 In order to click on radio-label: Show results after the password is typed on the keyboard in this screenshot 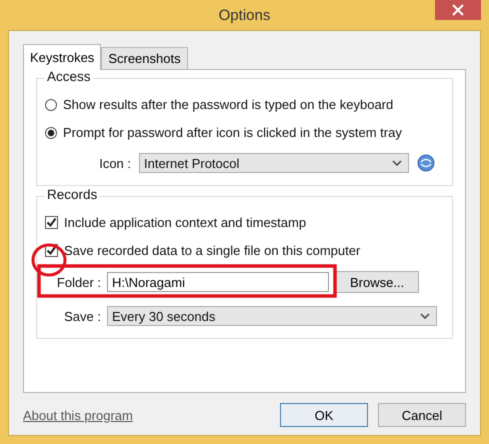, I will do `click(228, 104)`.